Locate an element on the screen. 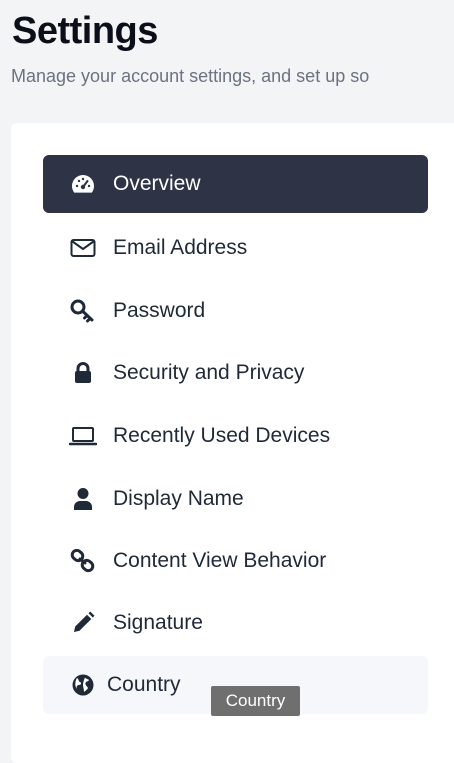  globe-icon is located at coordinates (83, 685).